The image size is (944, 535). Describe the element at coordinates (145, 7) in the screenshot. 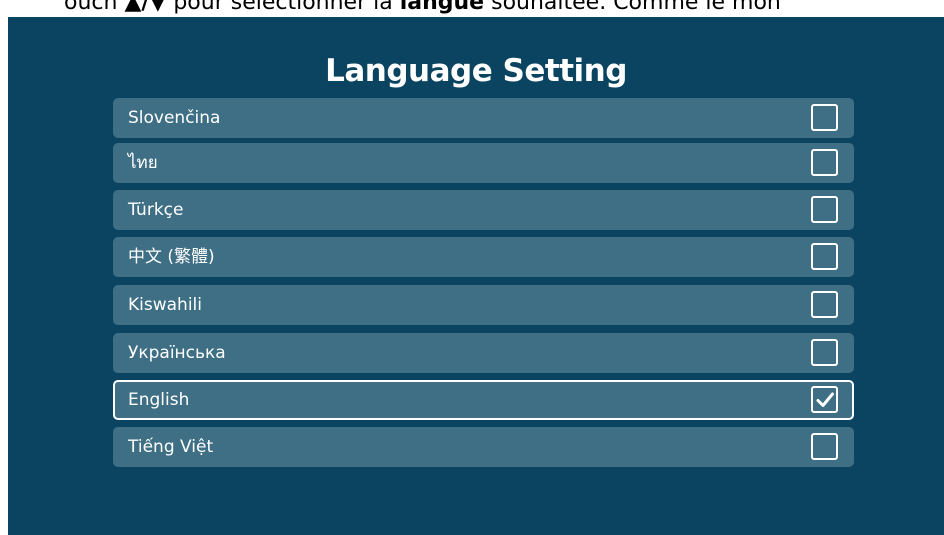

I see `caption-key: ▲/▼` at that location.